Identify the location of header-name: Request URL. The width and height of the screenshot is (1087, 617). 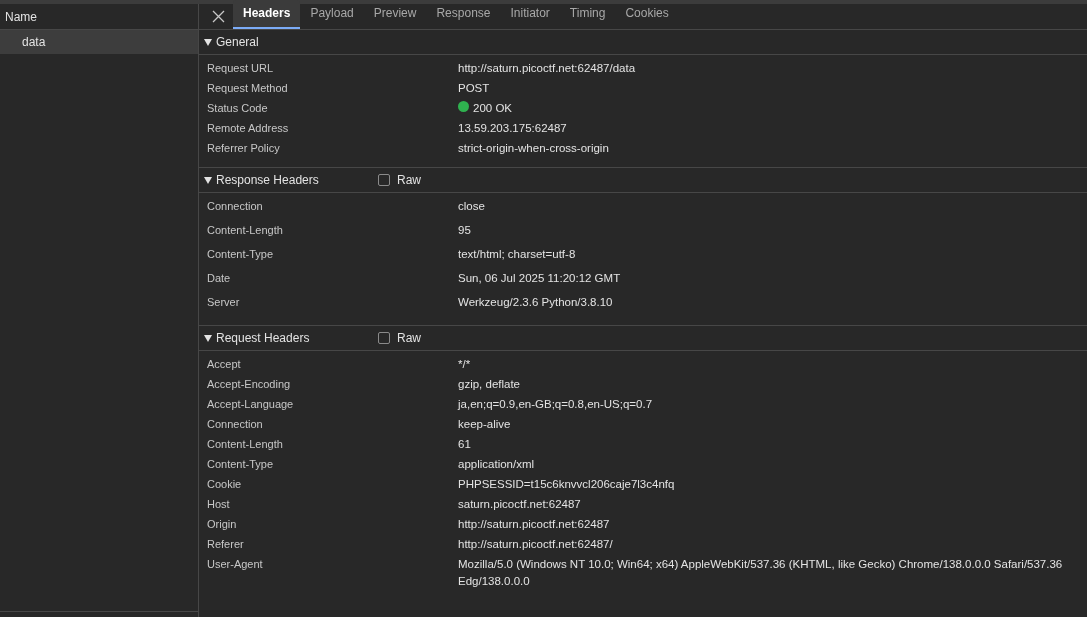
(241, 68).